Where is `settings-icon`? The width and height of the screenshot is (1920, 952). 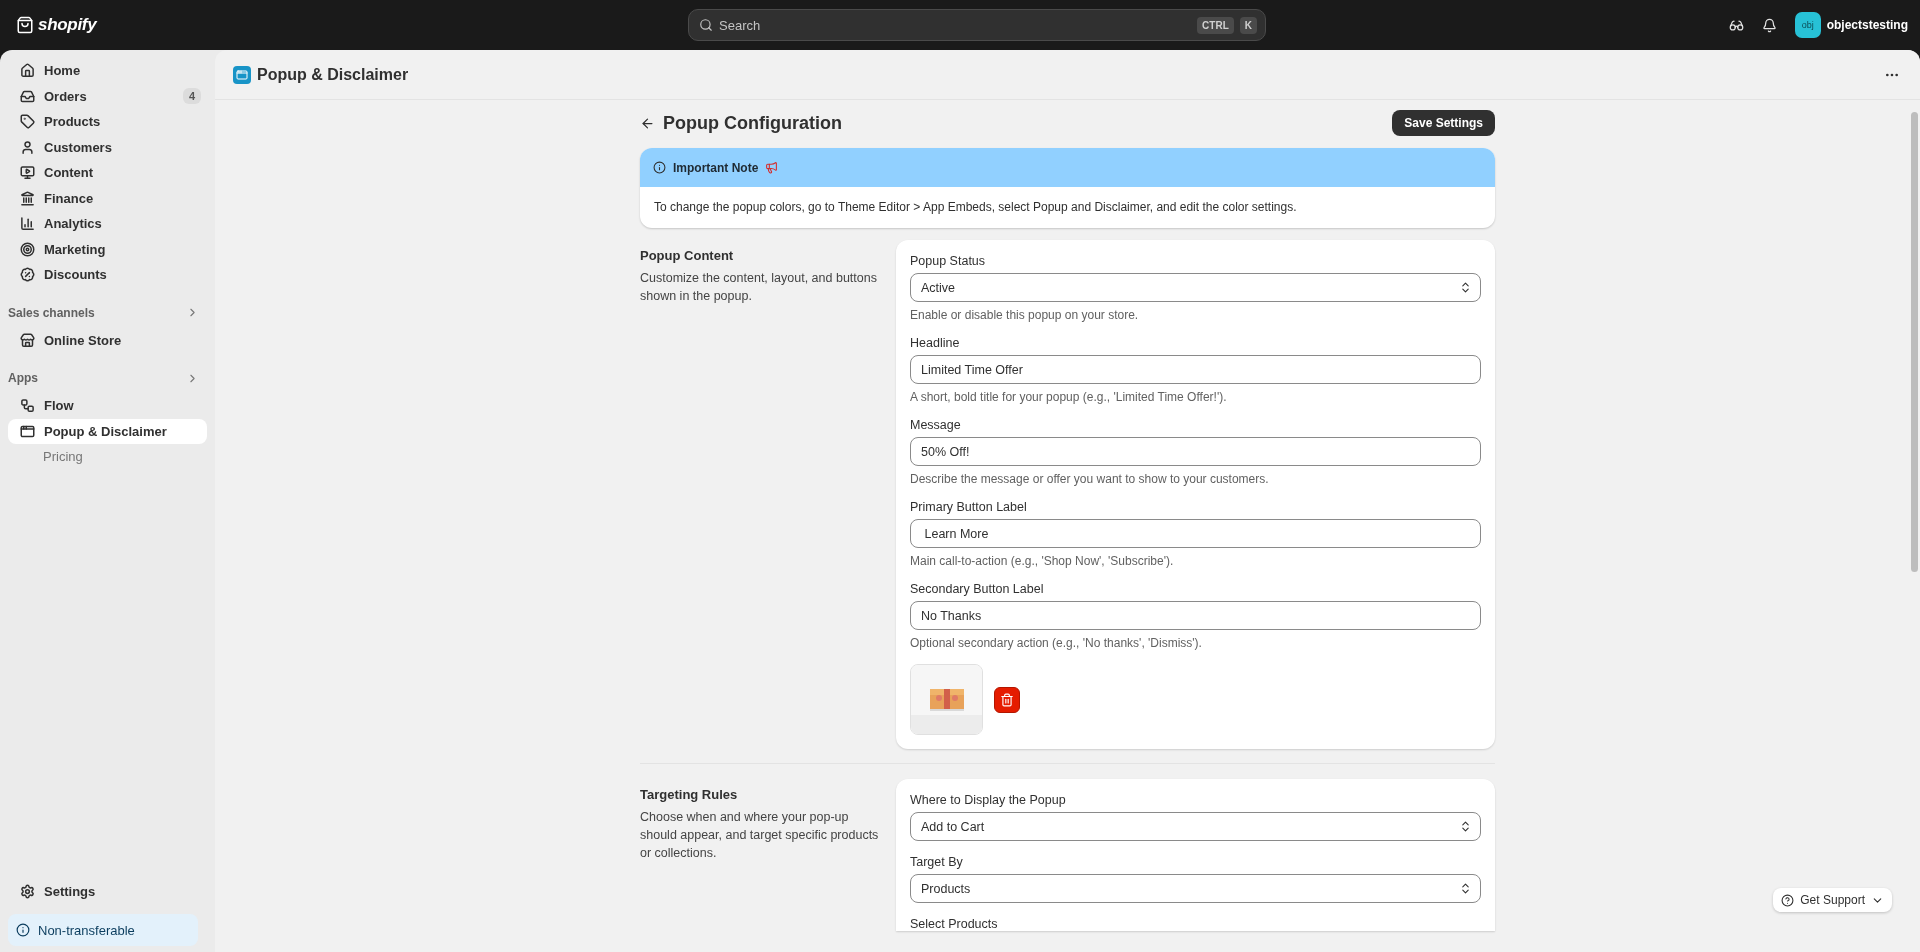 settings-icon is located at coordinates (27, 891).